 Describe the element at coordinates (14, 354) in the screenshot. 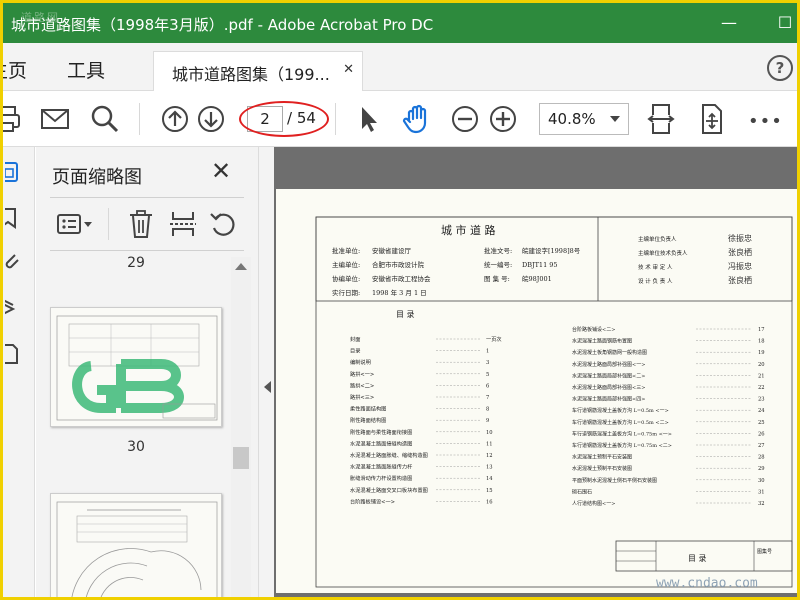

I see `document-icon` at that location.